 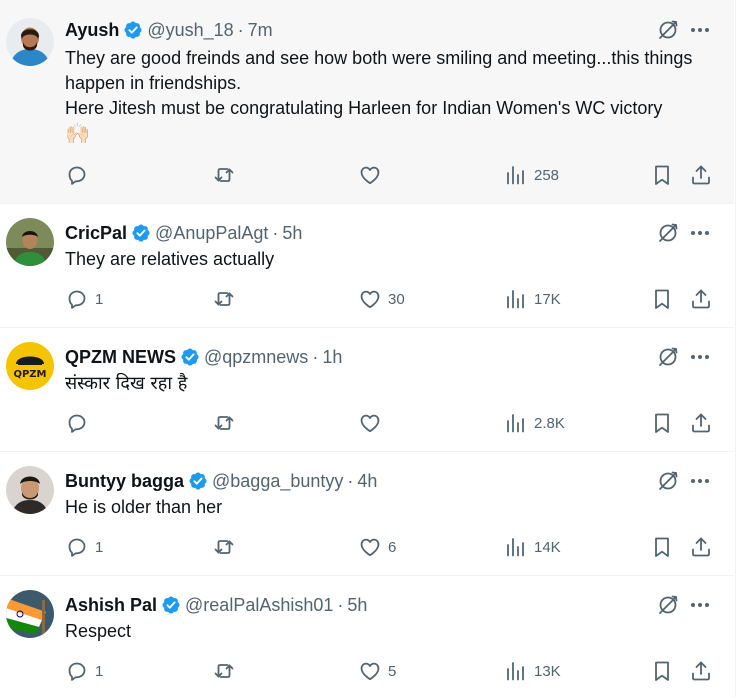 I want to click on post-header: QPZM NEWS @qpzmnews · 1h, so click(x=203, y=357).